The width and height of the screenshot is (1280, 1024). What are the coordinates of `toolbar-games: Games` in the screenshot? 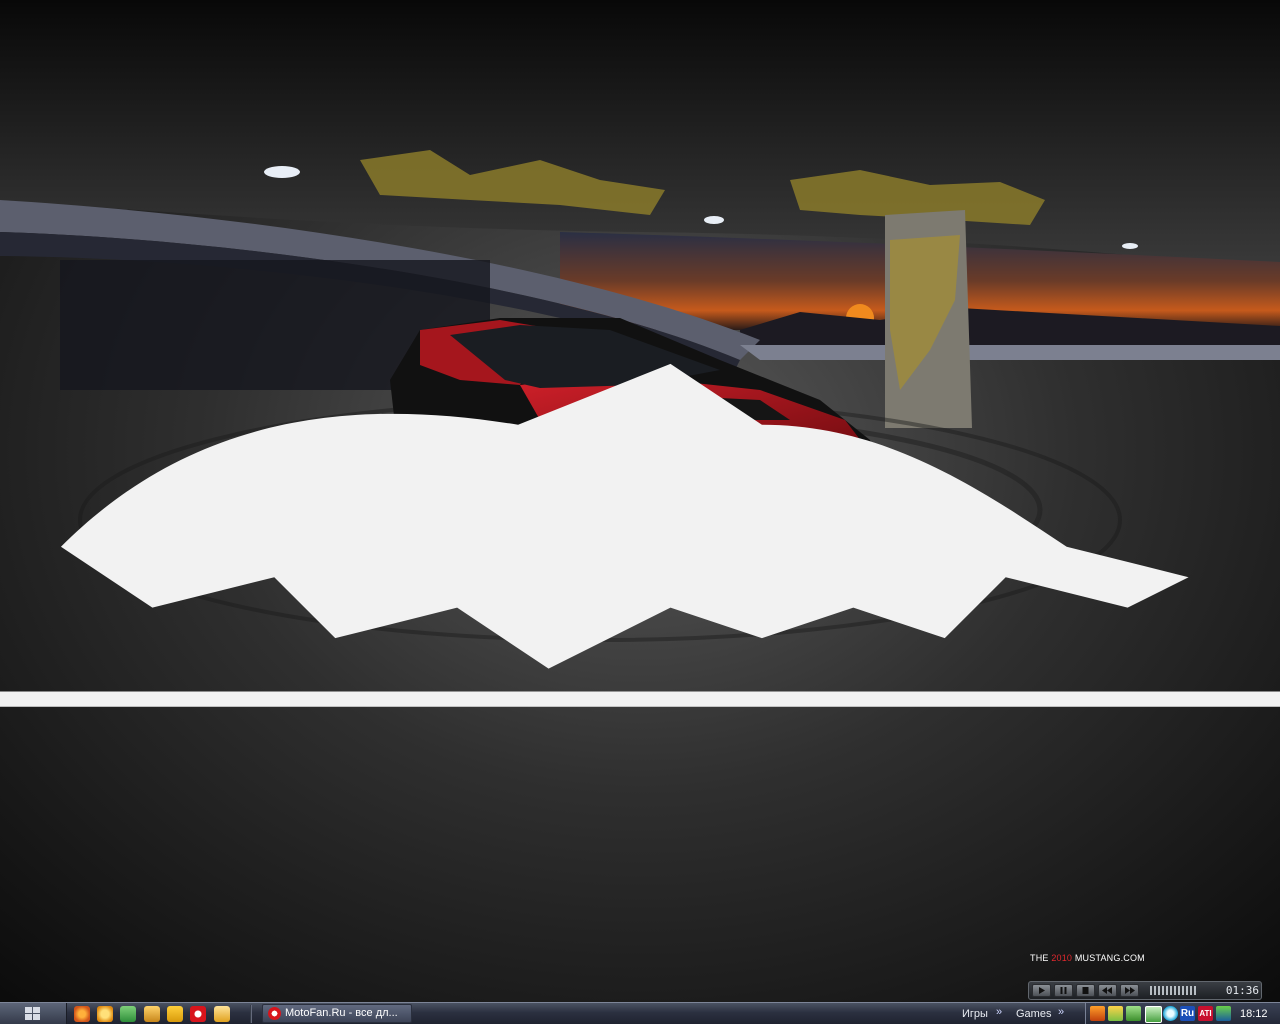 It's located at (1033, 1014).